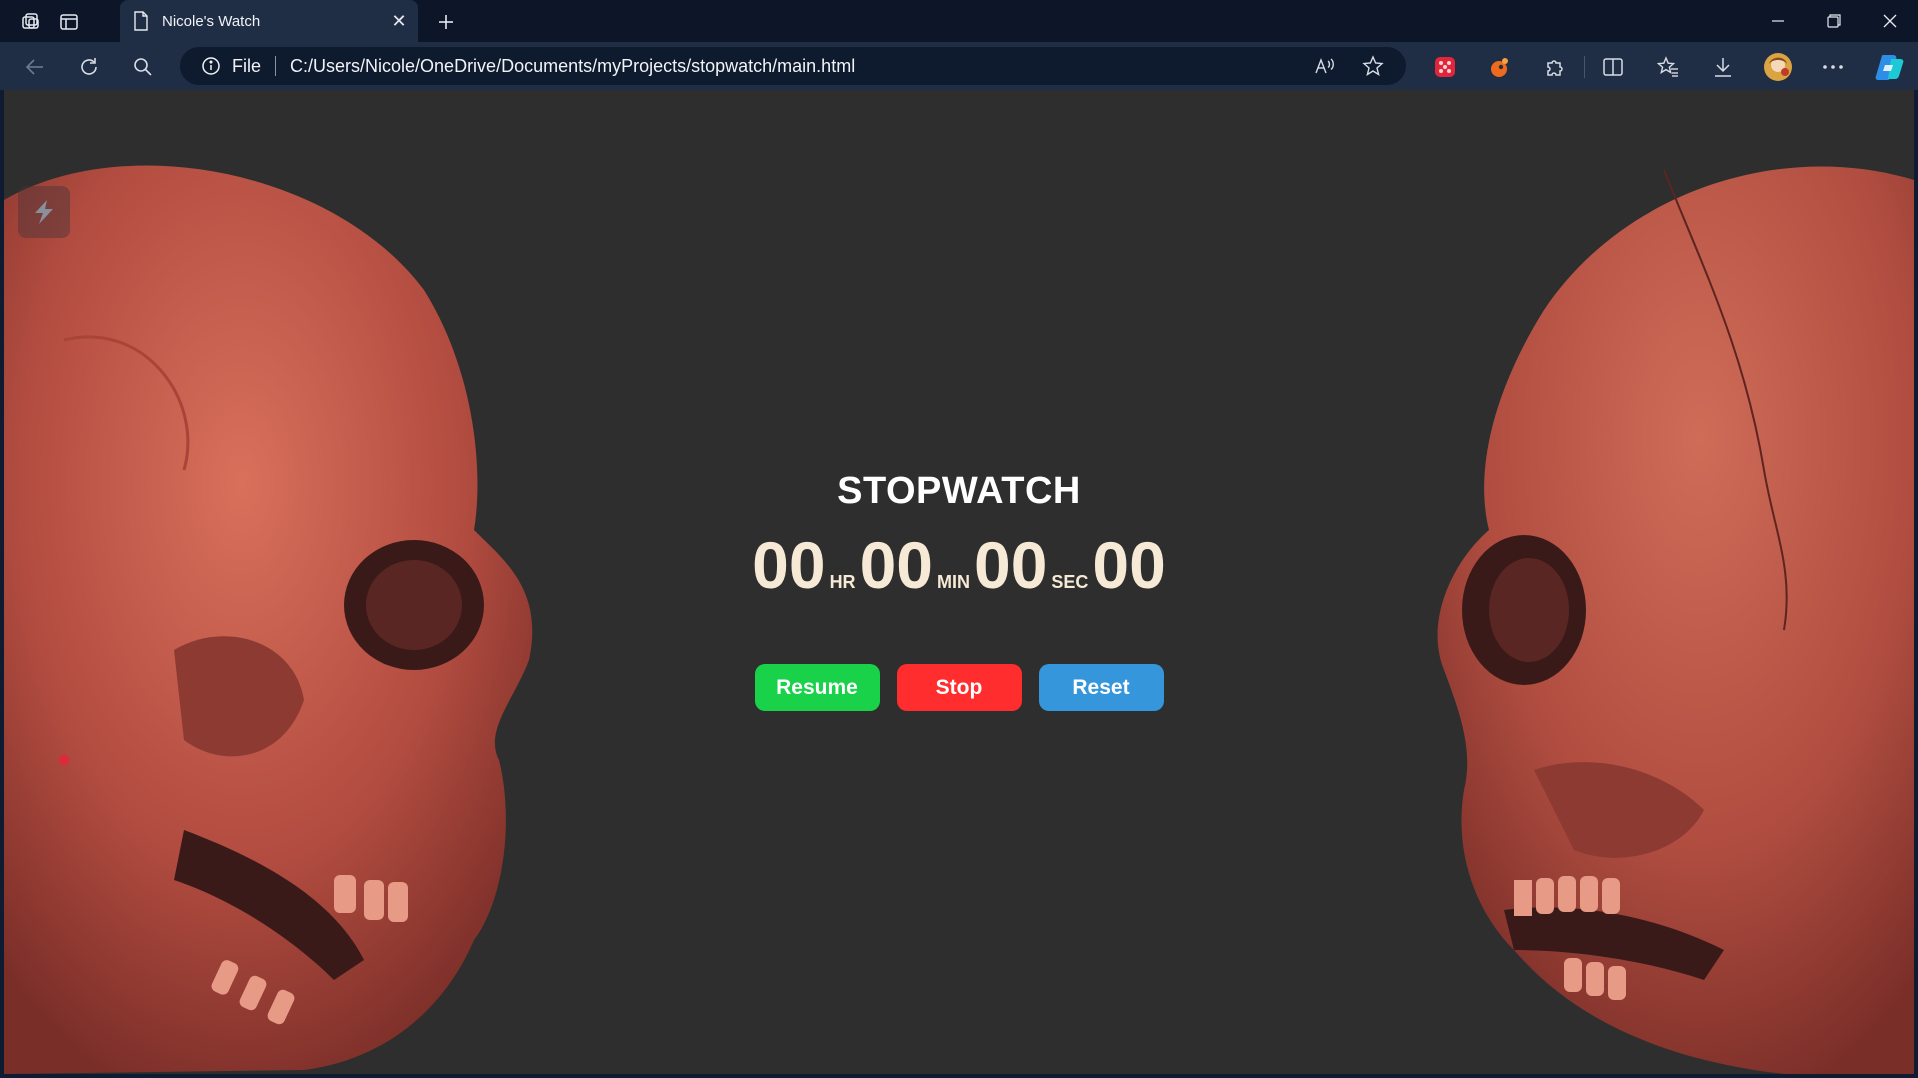  Describe the element at coordinates (1778, 21) in the screenshot. I see `minimize-icon` at that location.